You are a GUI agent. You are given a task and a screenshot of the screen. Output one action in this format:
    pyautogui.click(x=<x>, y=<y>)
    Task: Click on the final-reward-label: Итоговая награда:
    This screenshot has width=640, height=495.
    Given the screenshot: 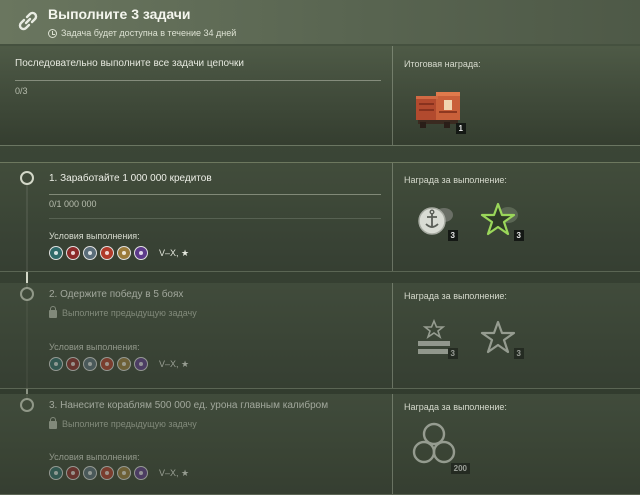 What is the action you would take?
    pyautogui.click(x=442, y=64)
    